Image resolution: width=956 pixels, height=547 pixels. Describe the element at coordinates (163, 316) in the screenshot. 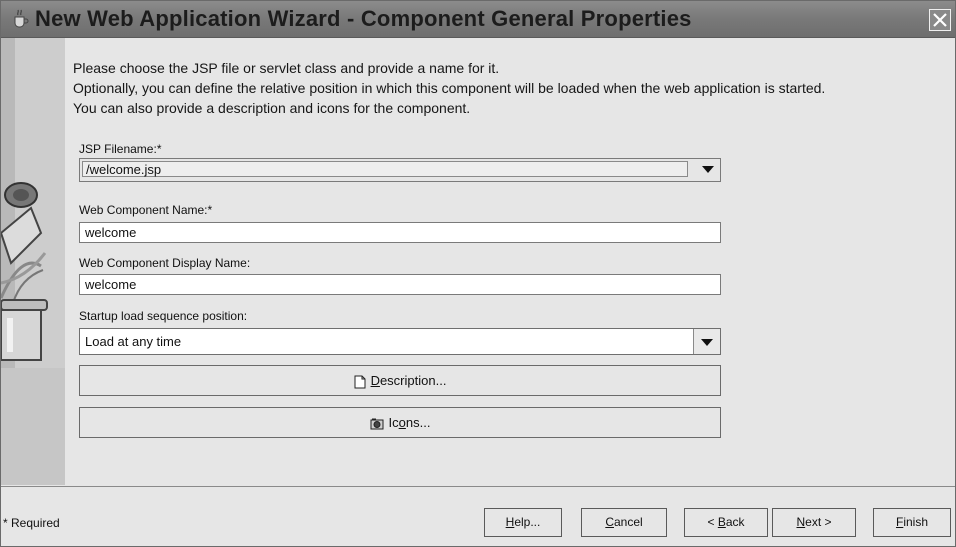

I see `startup-sequence-label: Startup load sequence position:` at that location.